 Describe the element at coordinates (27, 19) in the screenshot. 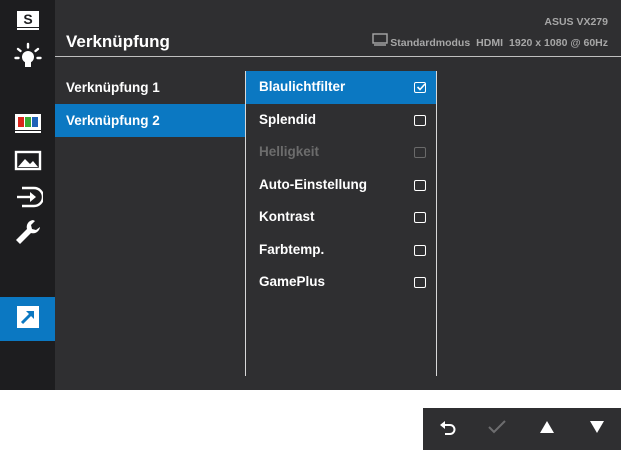

I see `splendid-s-label: S` at that location.